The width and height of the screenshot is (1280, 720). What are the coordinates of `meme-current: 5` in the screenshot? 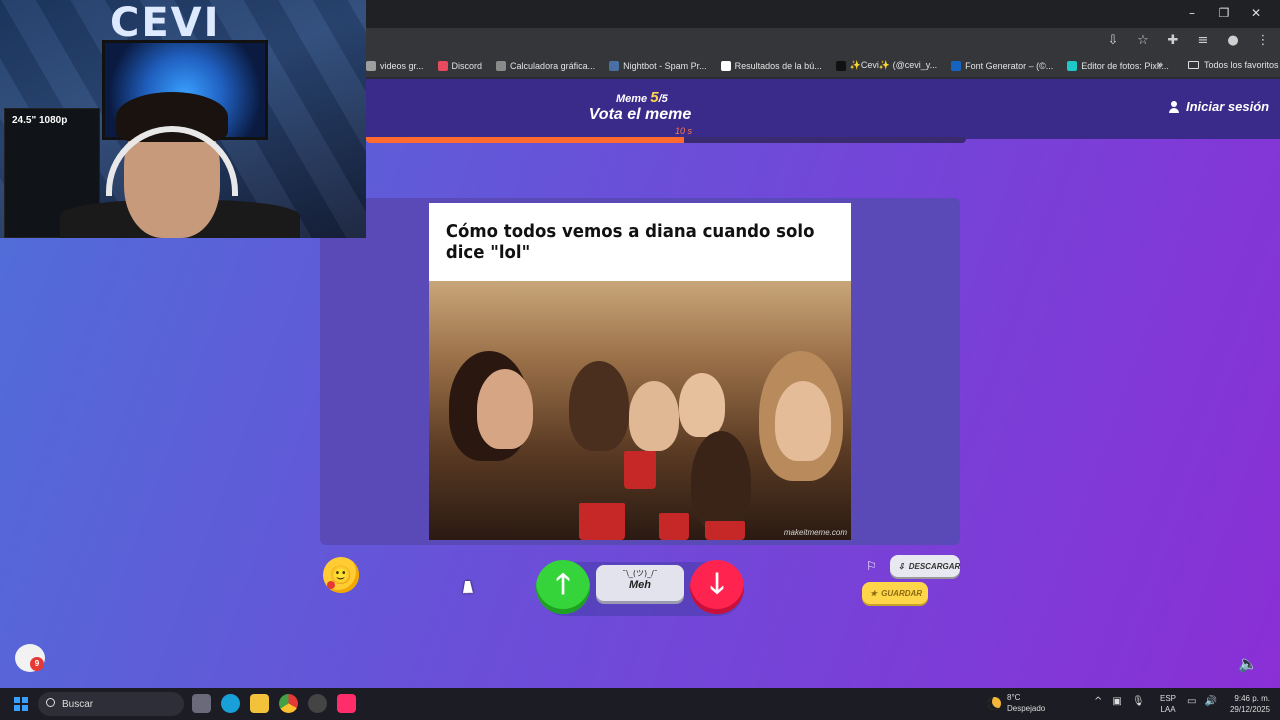 It's located at (654, 97).